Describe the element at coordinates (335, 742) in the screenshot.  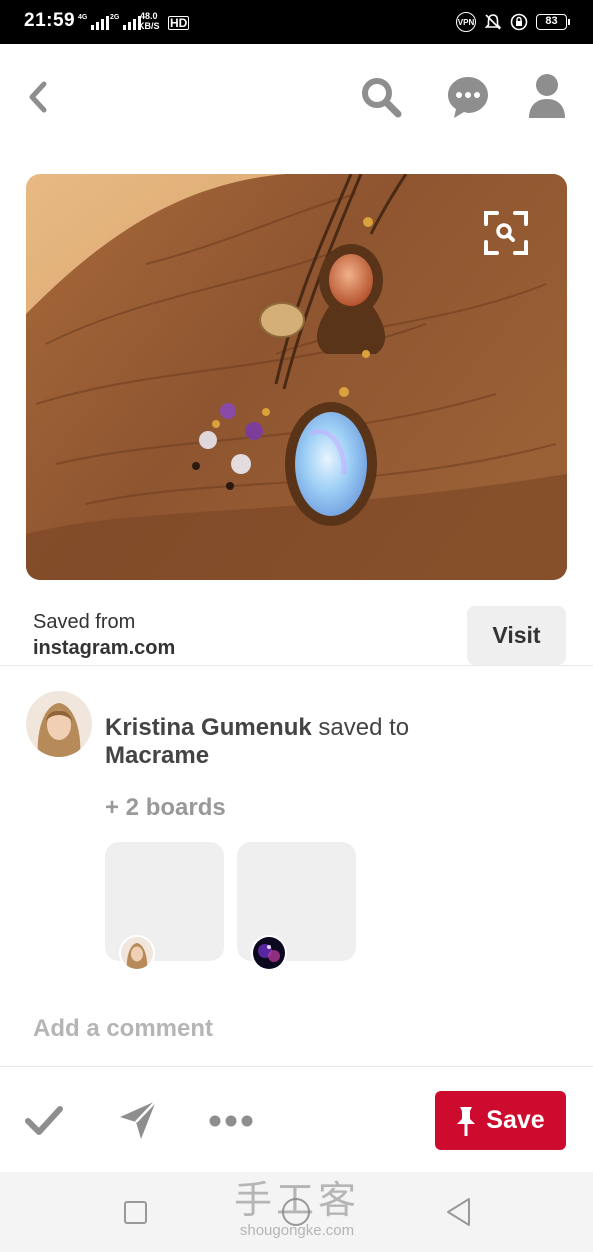
I see `saver-line: Kristina Gumenuk saved to Macrame` at that location.